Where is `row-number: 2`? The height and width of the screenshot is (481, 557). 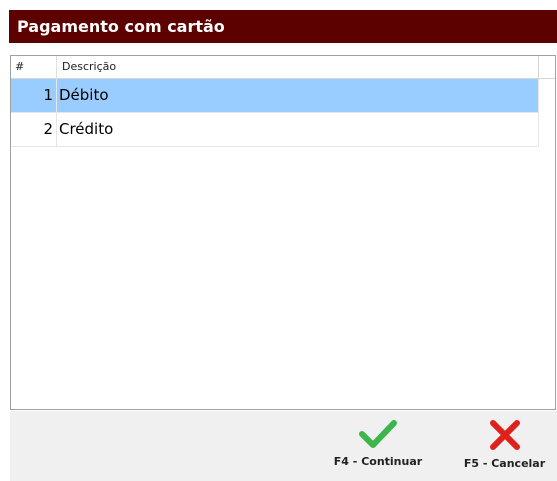 row-number: 2 is located at coordinates (34, 129).